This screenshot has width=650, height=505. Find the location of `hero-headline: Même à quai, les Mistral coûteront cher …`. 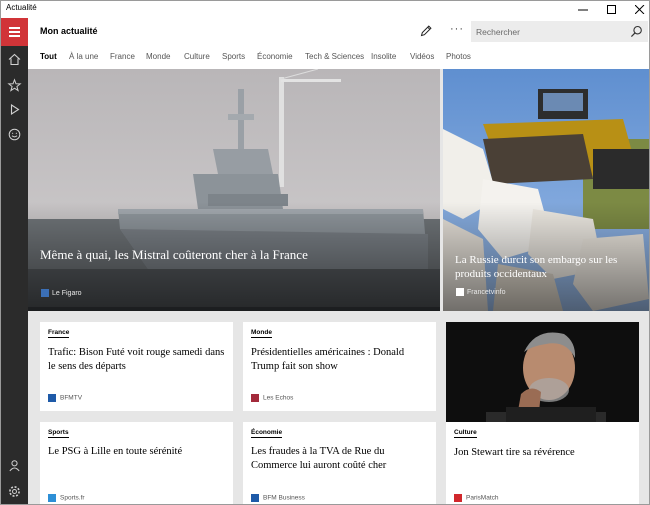

hero-headline: Même à quai, les Mistral coûteront cher … is located at coordinates (174, 254).